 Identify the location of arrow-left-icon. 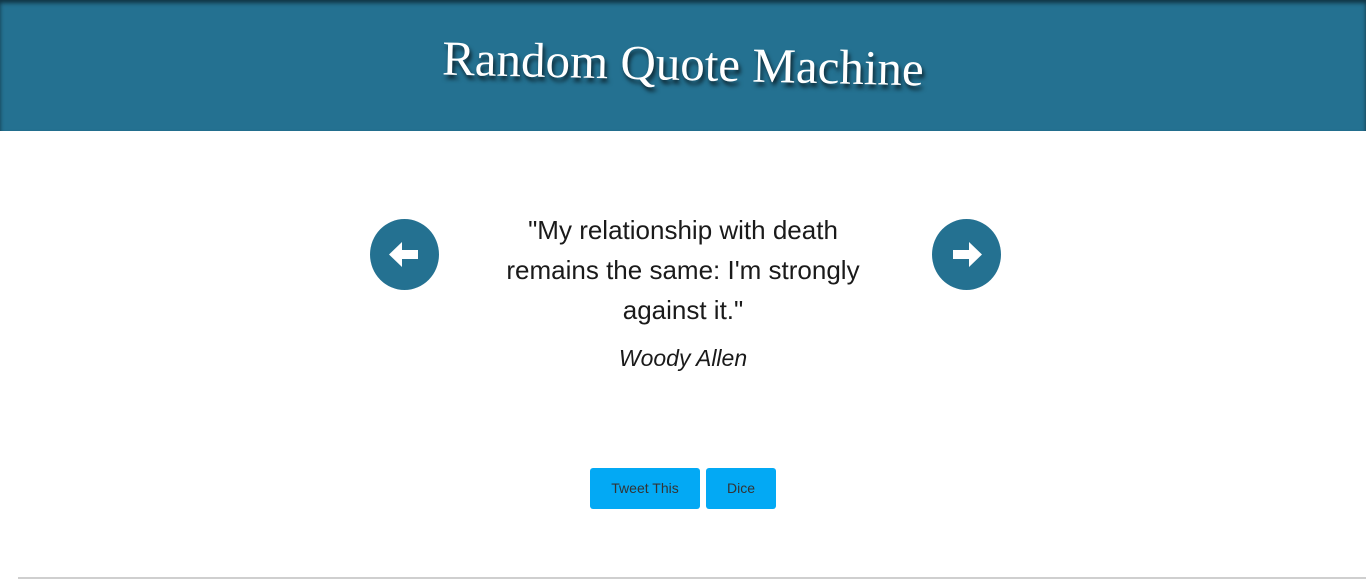
(403, 254).